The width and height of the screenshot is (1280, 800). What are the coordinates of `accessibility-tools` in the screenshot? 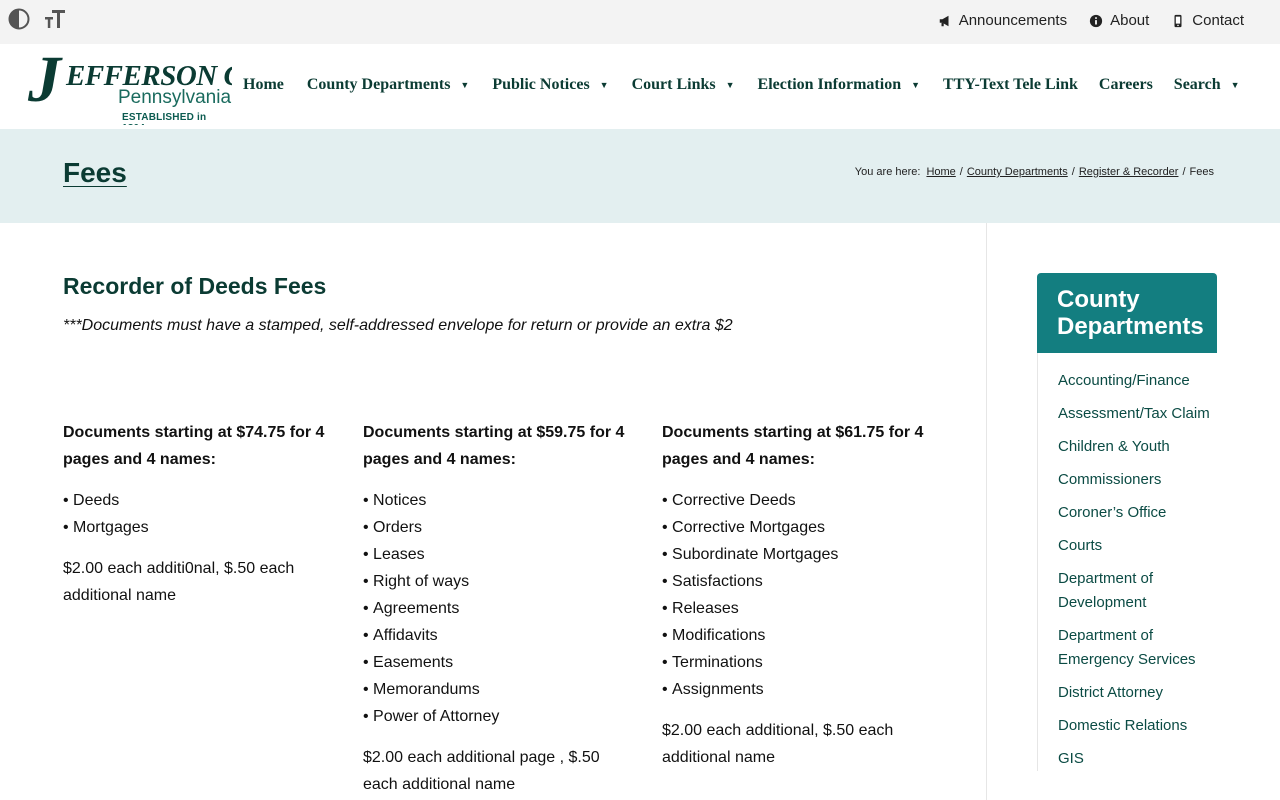 It's located at (37, 19).